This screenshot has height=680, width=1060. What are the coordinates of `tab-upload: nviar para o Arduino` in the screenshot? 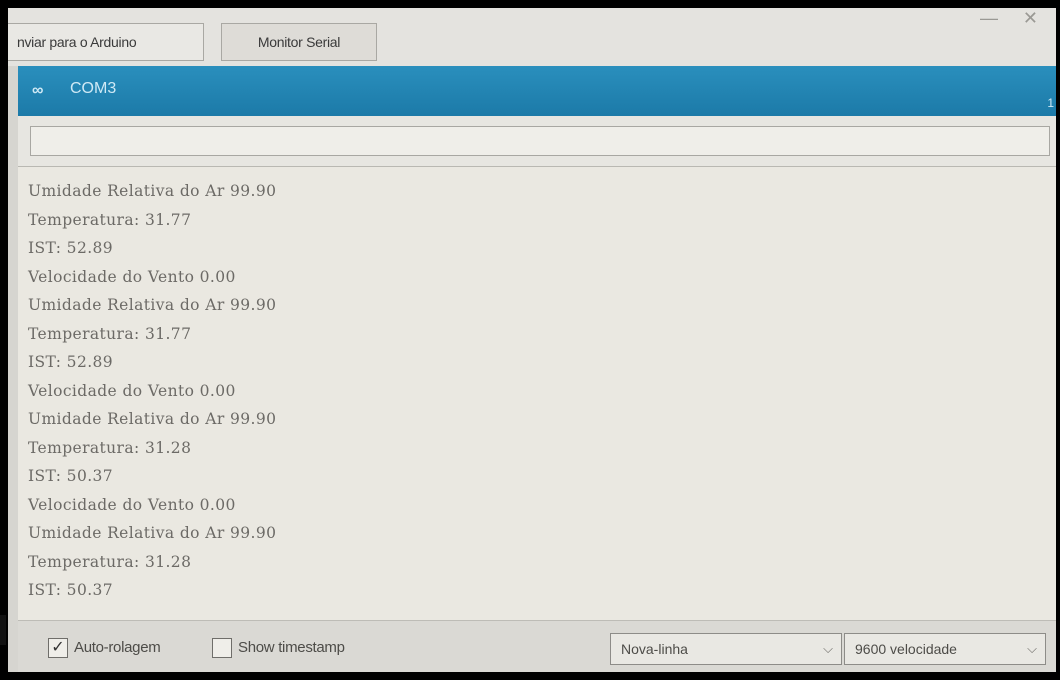 It's located at (106, 42).